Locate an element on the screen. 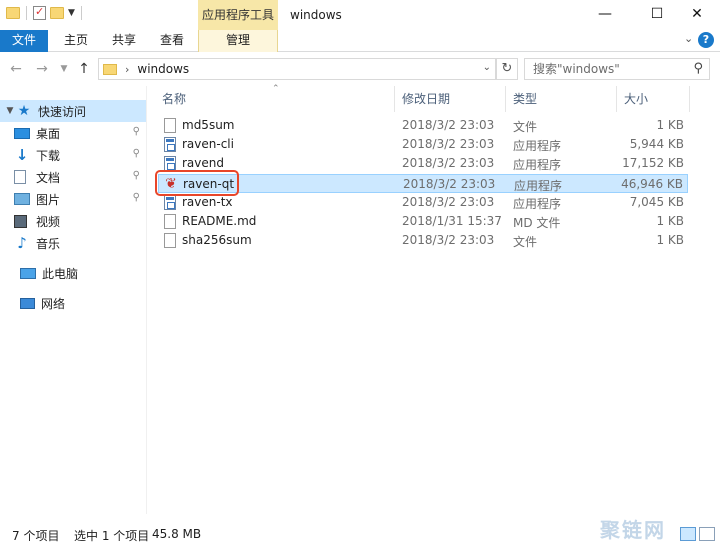 This screenshot has height=544, width=720. nav-item-desktop: 桌面 ⚲ is located at coordinates (87, 133).